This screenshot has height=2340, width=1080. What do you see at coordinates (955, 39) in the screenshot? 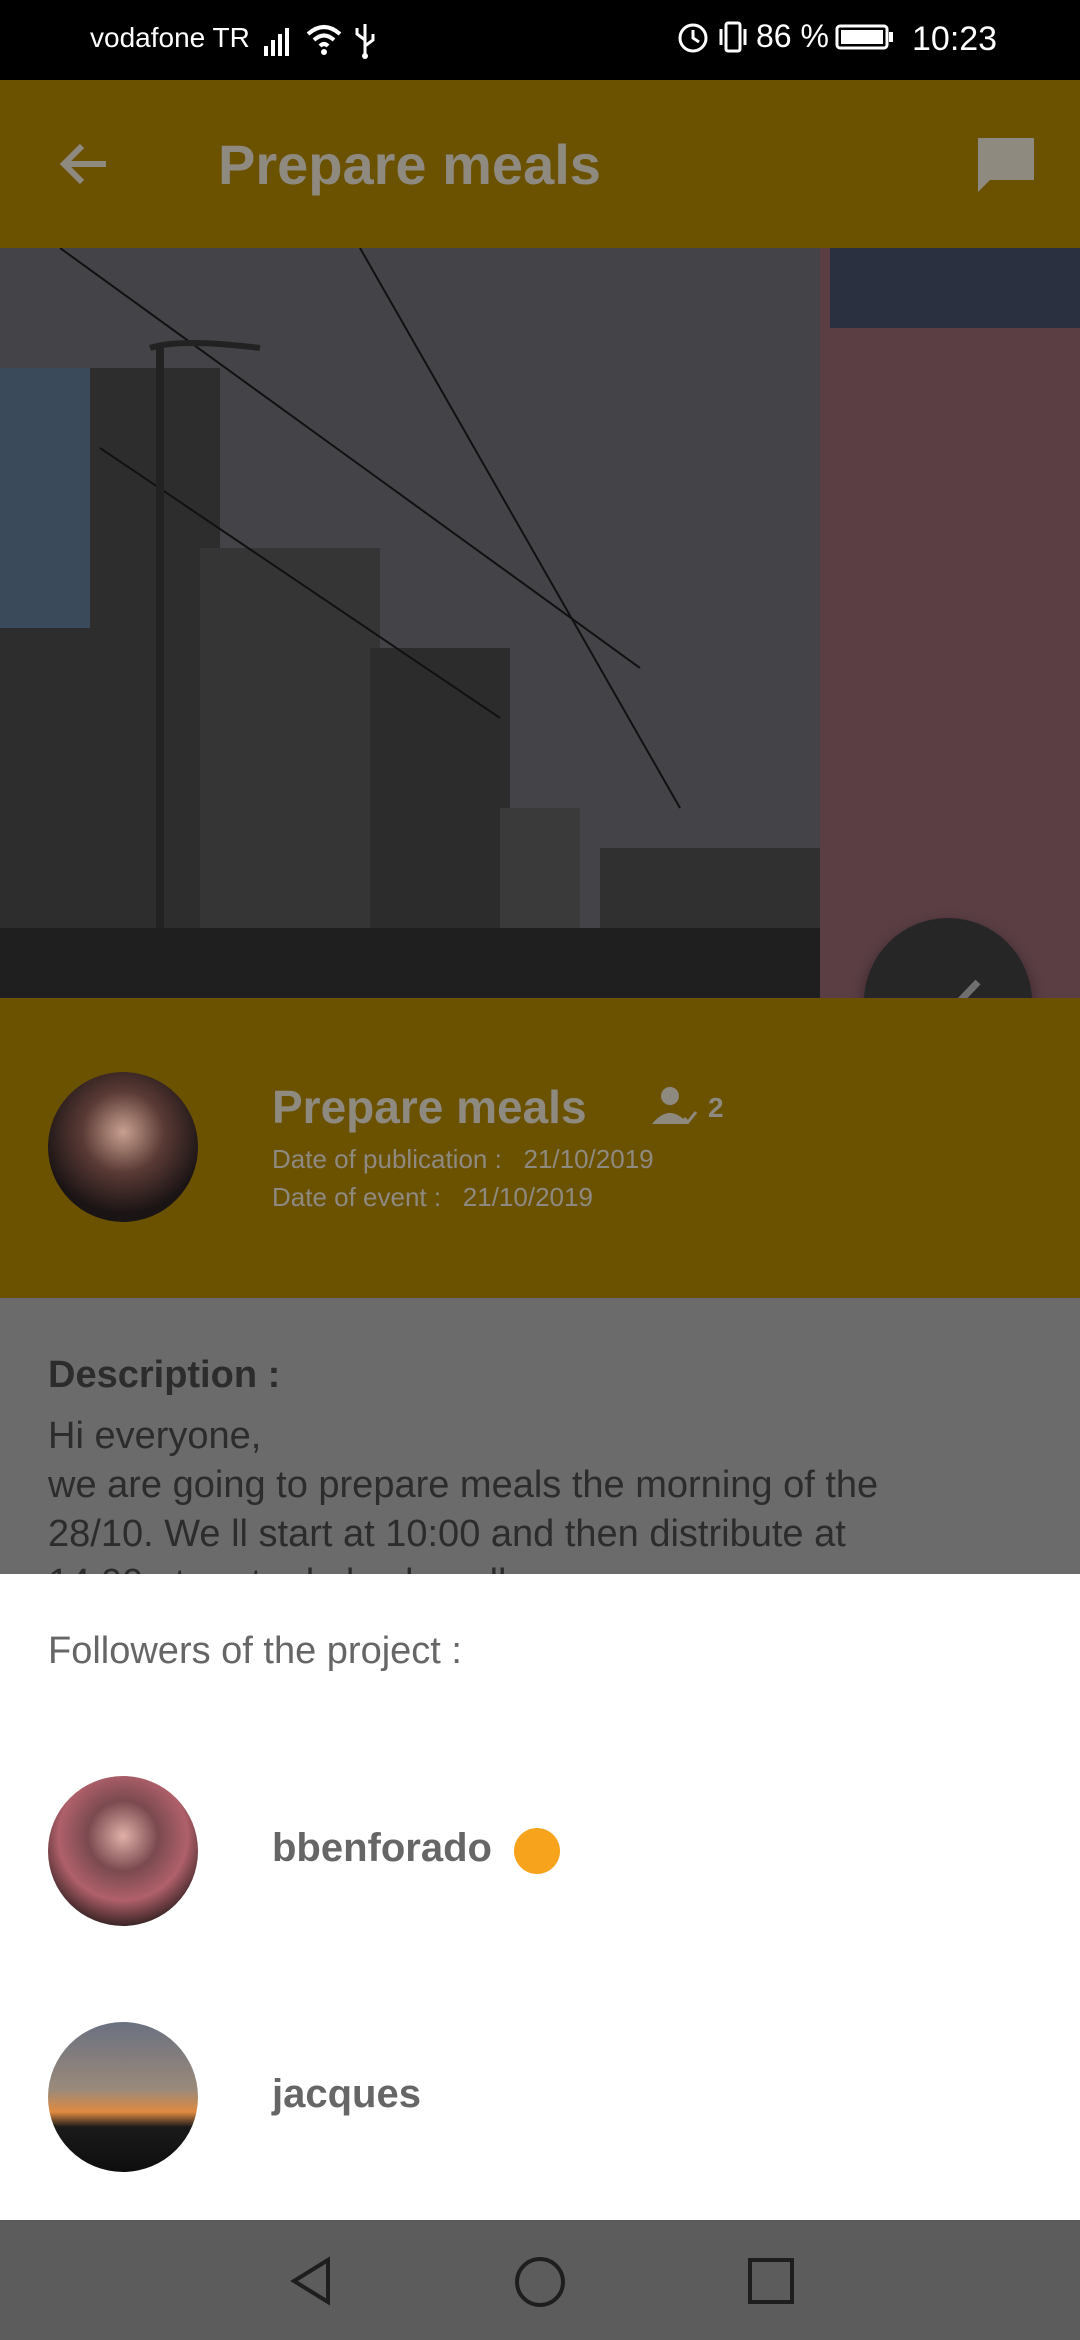
I see `clock: 10:23` at bounding box center [955, 39].